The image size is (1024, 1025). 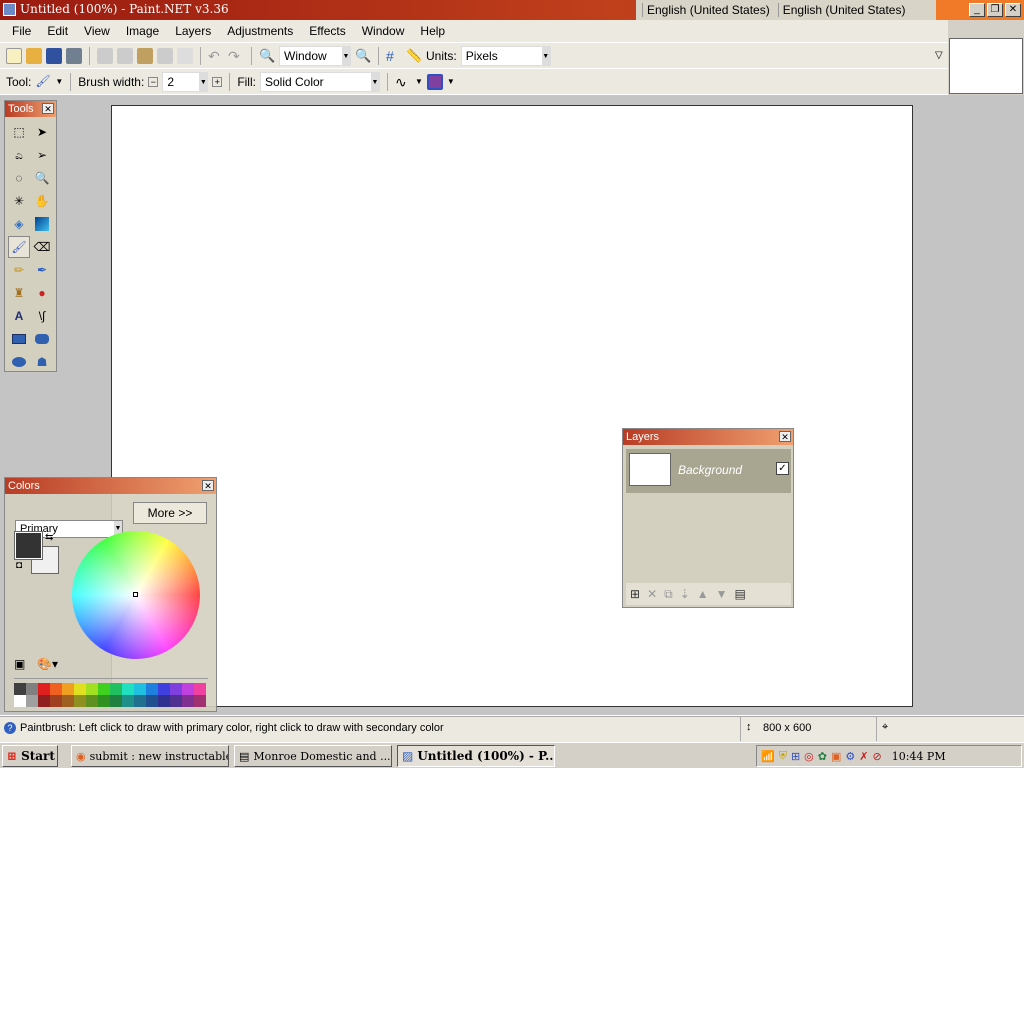 What do you see at coordinates (795, 756) in the screenshot?
I see `tray-icon: ⊞` at bounding box center [795, 756].